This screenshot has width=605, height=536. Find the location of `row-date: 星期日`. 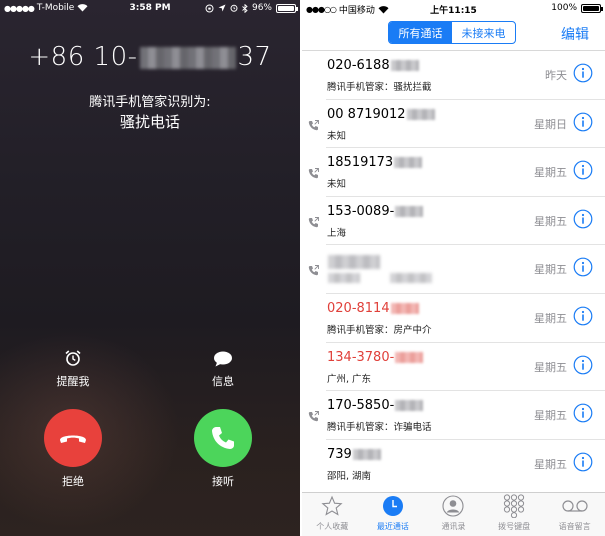

row-date: 星期日 is located at coordinates (550, 124).